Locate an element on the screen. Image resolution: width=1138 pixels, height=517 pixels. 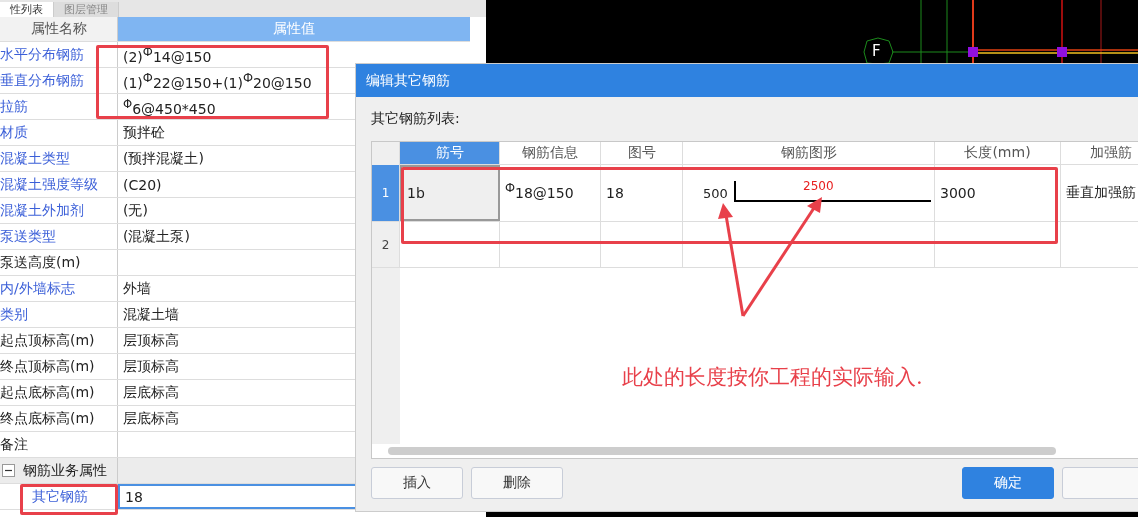
group-label: 钢筋业务属性 is located at coordinates (65, 470).